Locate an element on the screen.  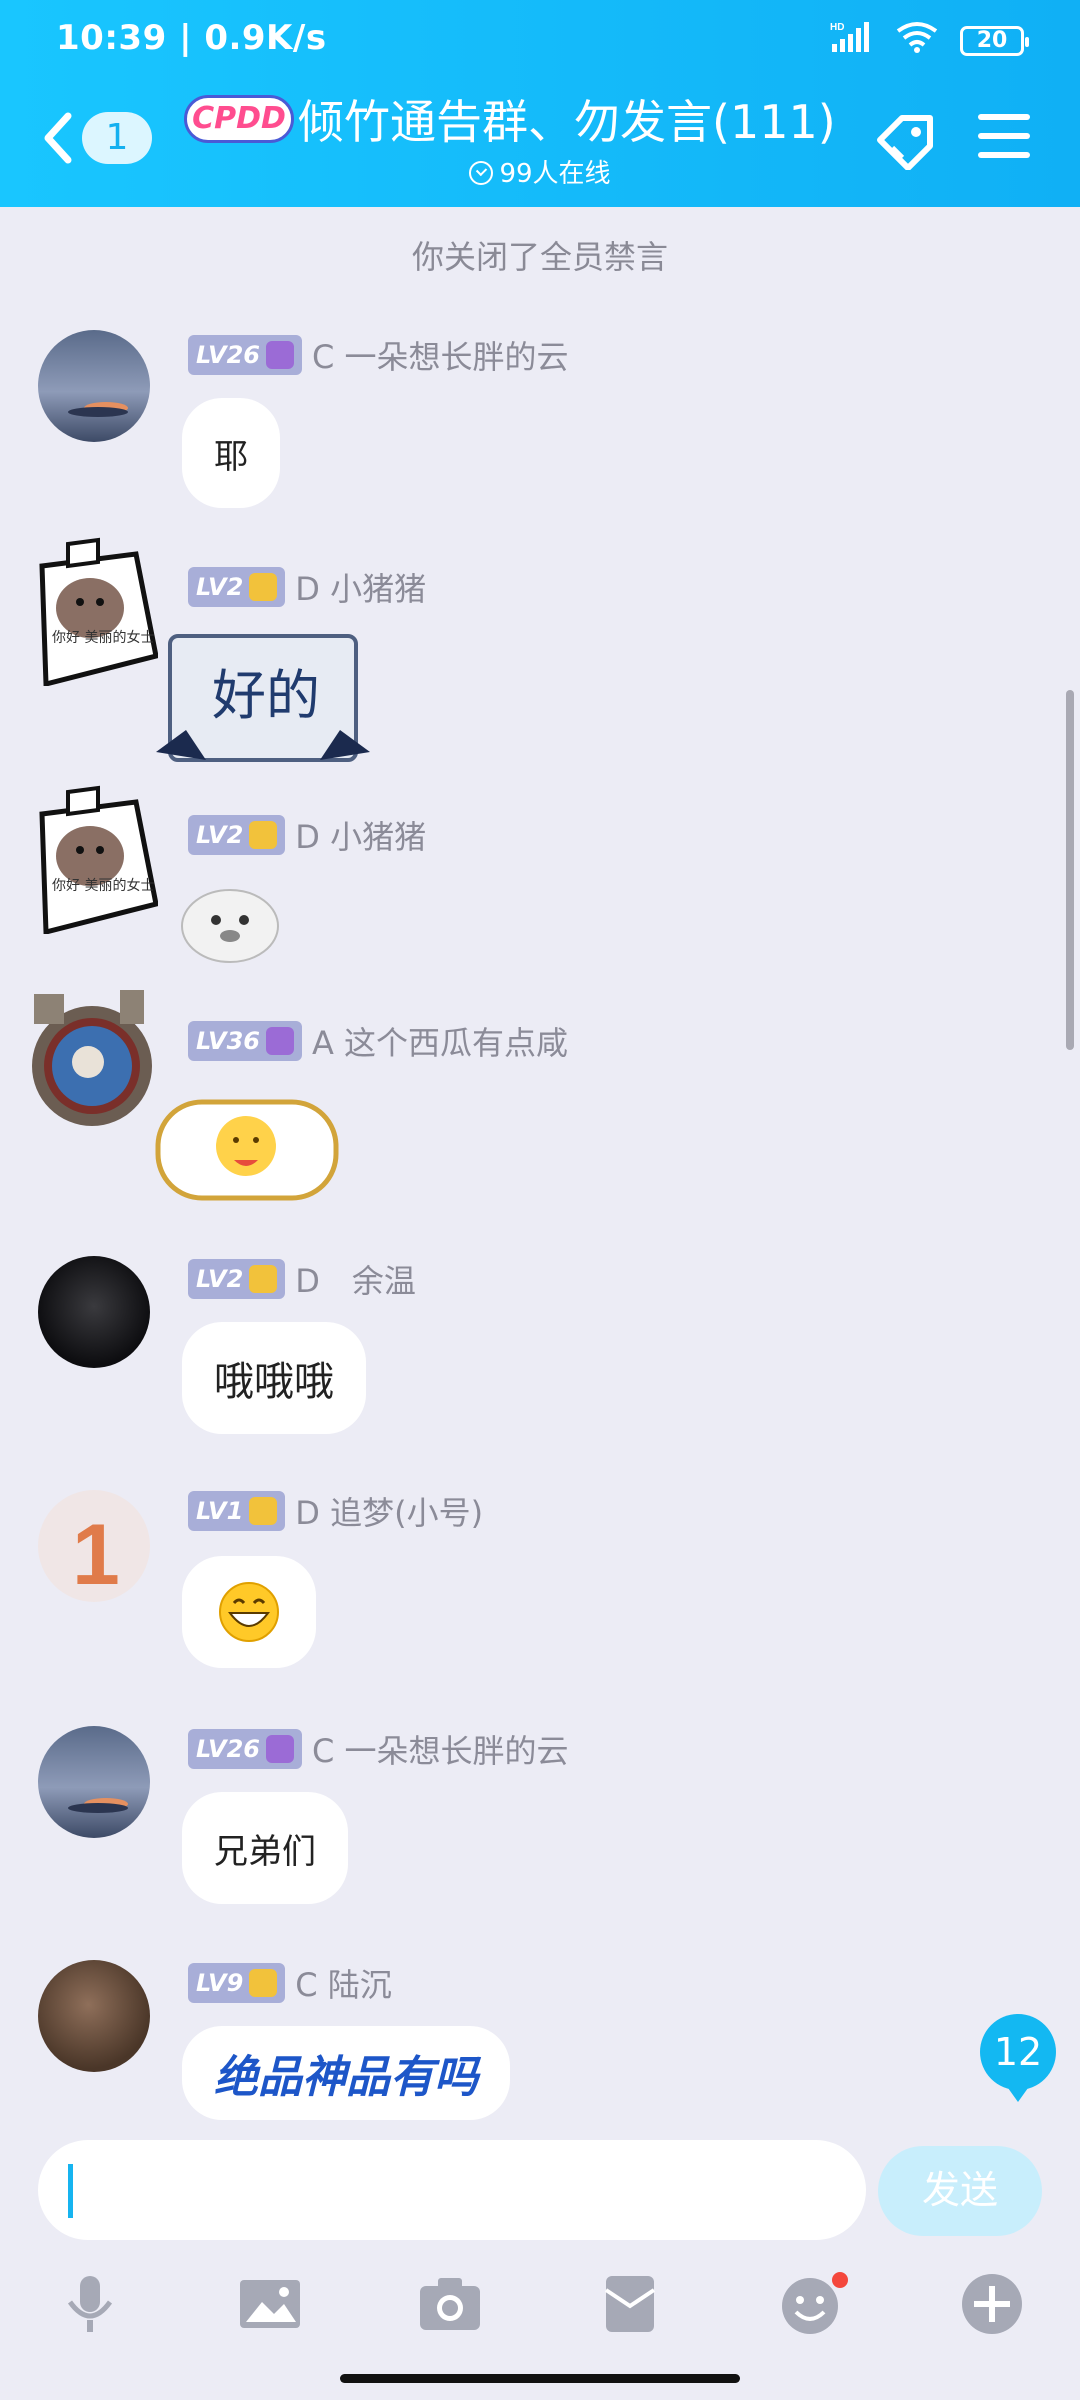
status-time: 10:39 | 0.9K/s is located at coordinates (191, 38).